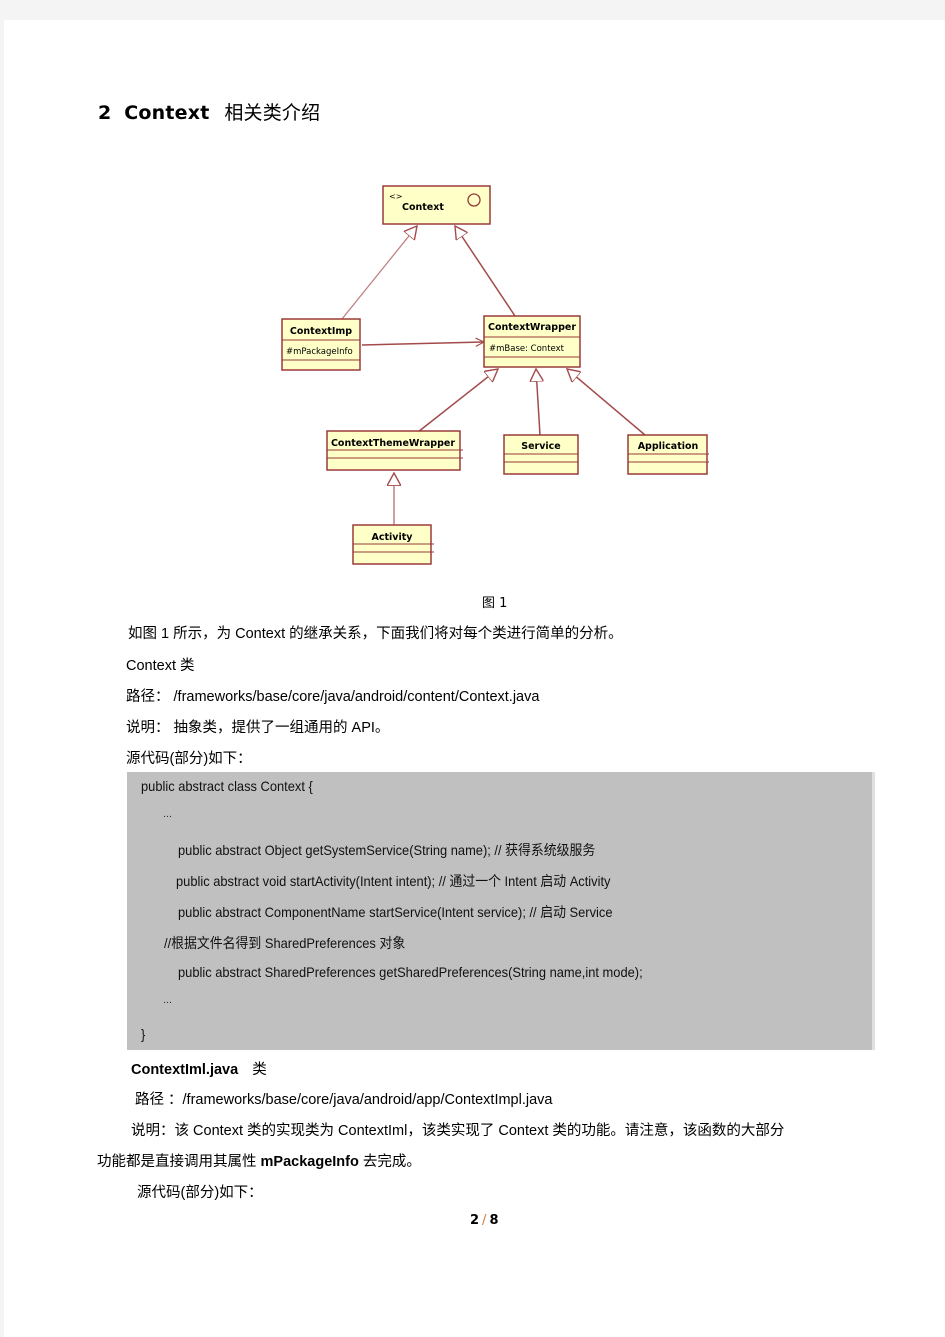  I want to click on current-page: 2, so click(475, 1220).